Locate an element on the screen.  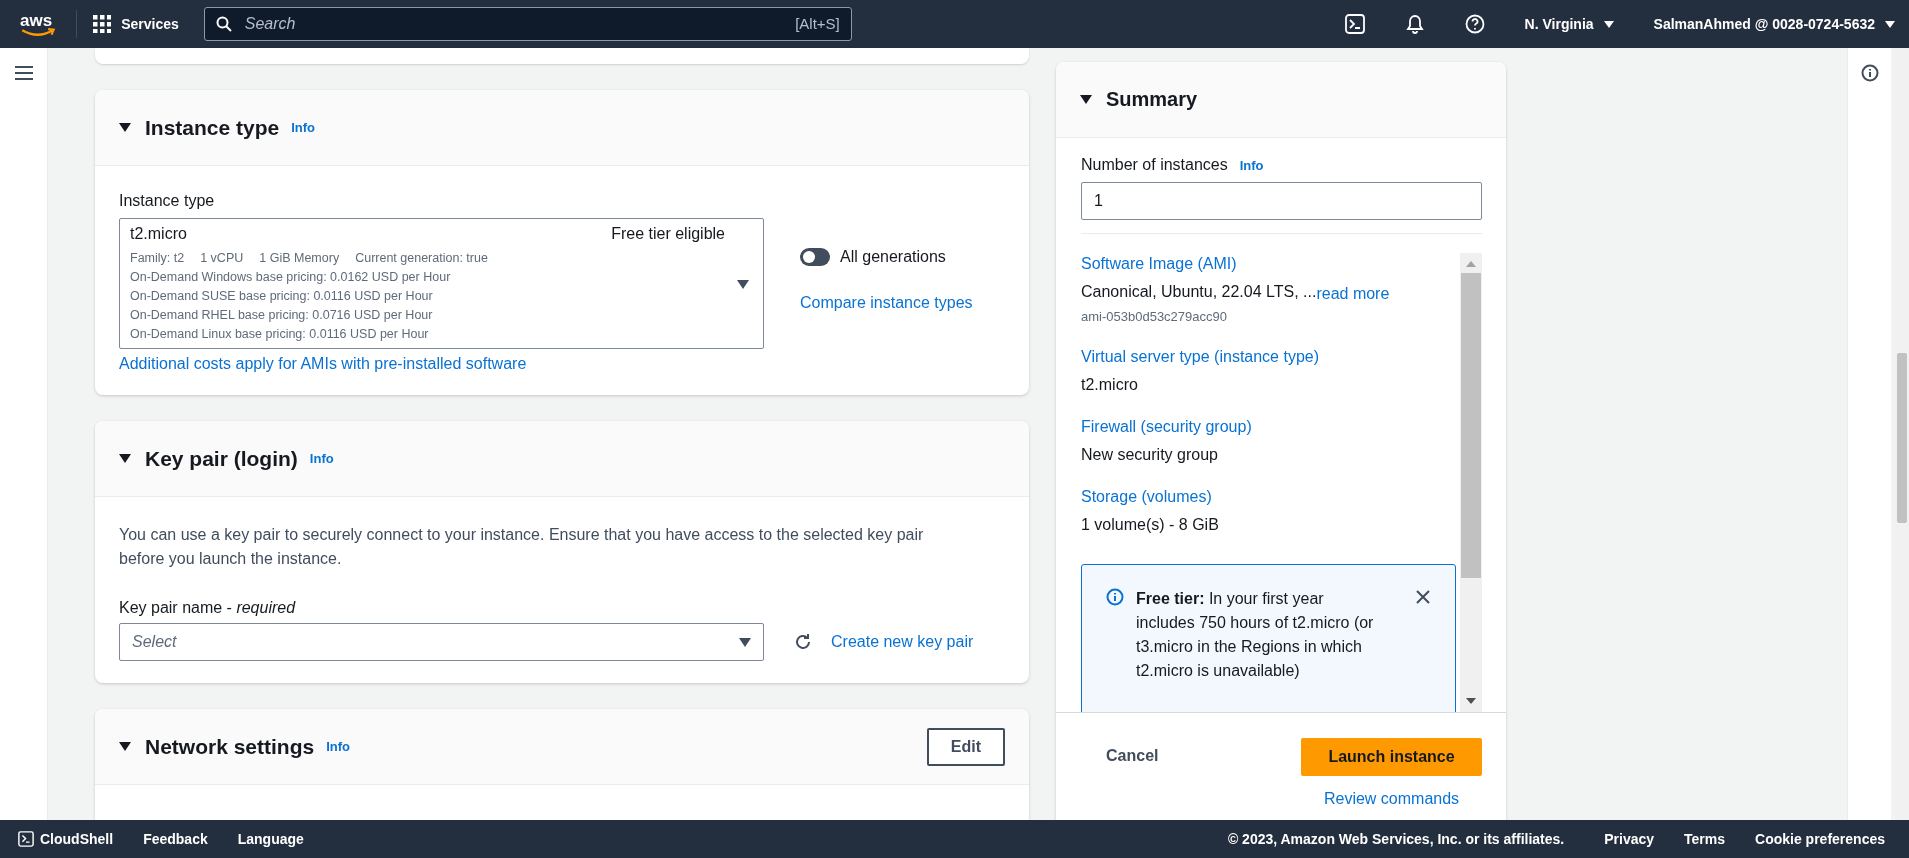
instances-input: 1 is located at coordinates (1281, 201).